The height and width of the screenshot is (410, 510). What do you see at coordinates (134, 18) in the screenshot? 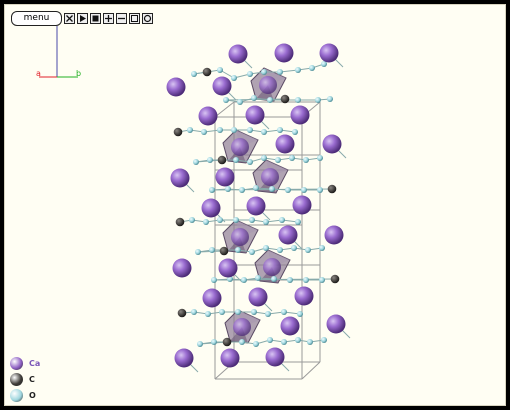
I see `fit-box-icon` at bounding box center [134, 18].